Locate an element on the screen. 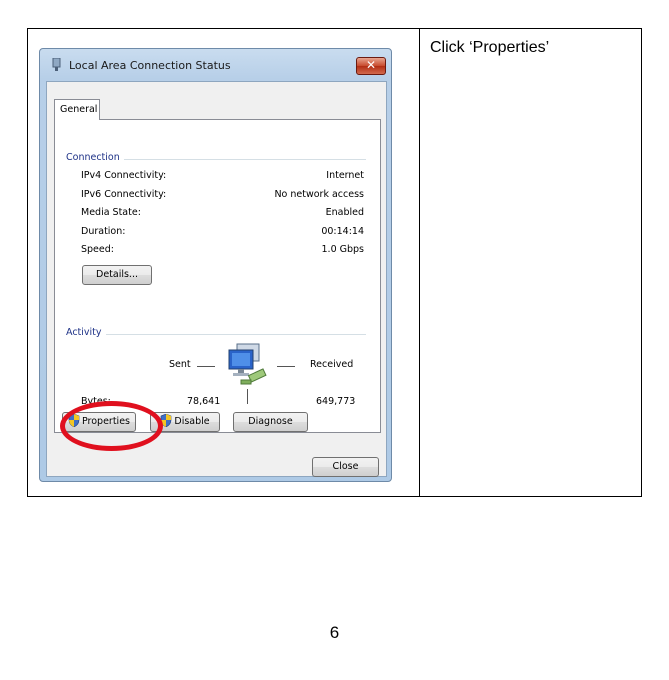 This screenshot has width=669, height=680. activity-divider is located at coordinates (236, 334).